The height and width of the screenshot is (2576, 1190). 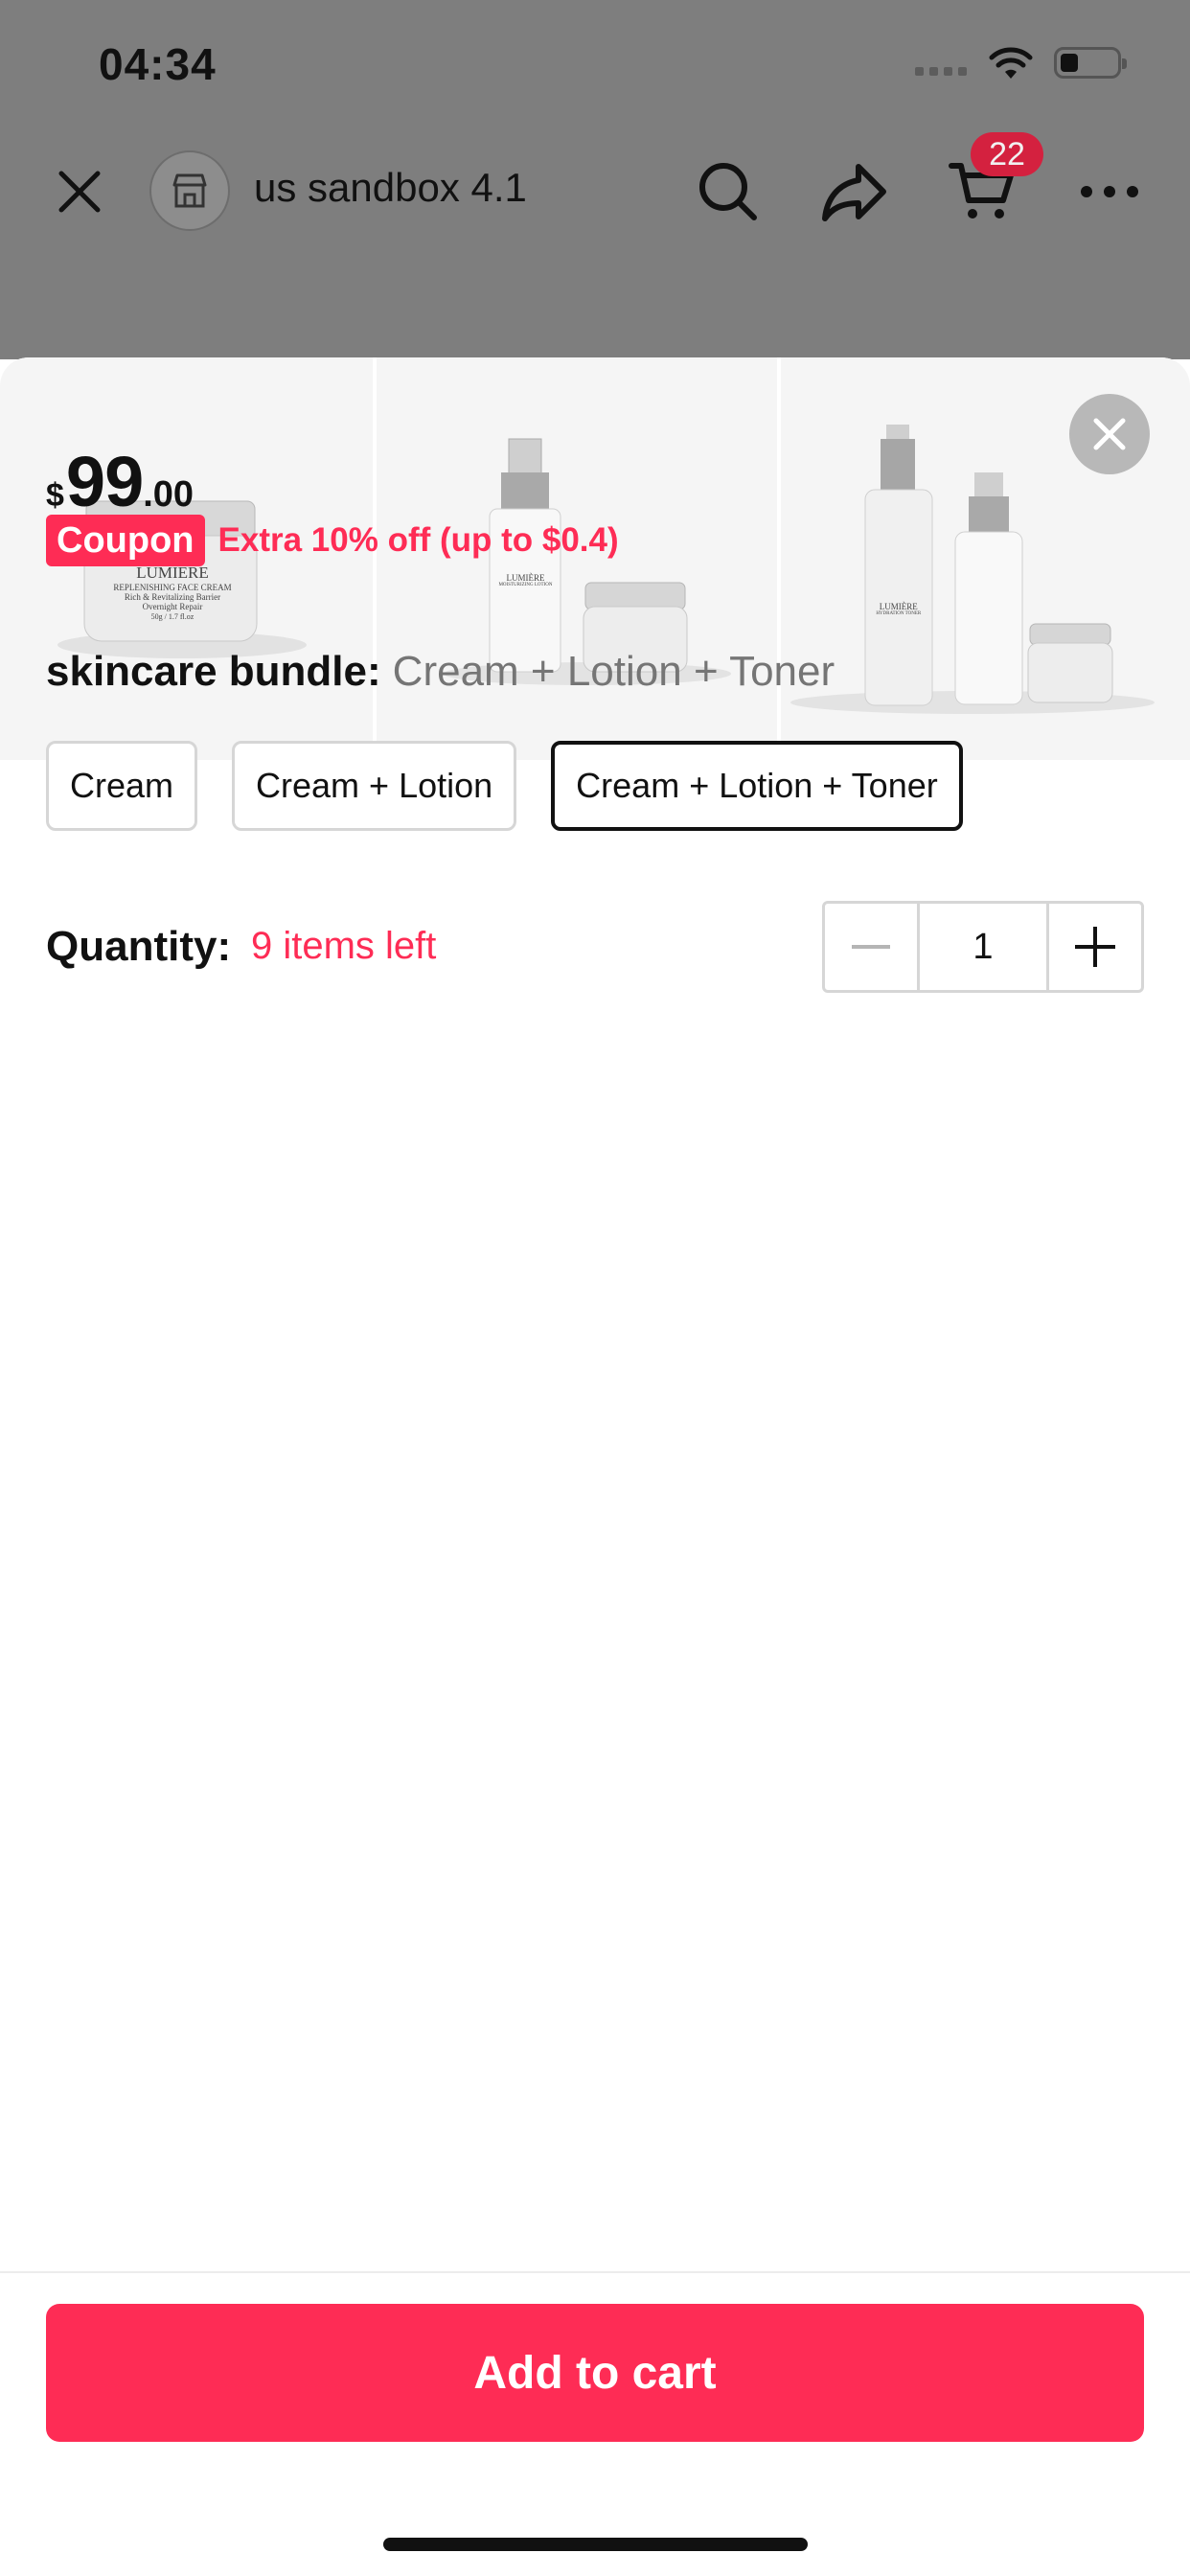 I want to click on image-label: LUMIÈRE MOISTURIZING LOTION, so click(x=526, y=580).